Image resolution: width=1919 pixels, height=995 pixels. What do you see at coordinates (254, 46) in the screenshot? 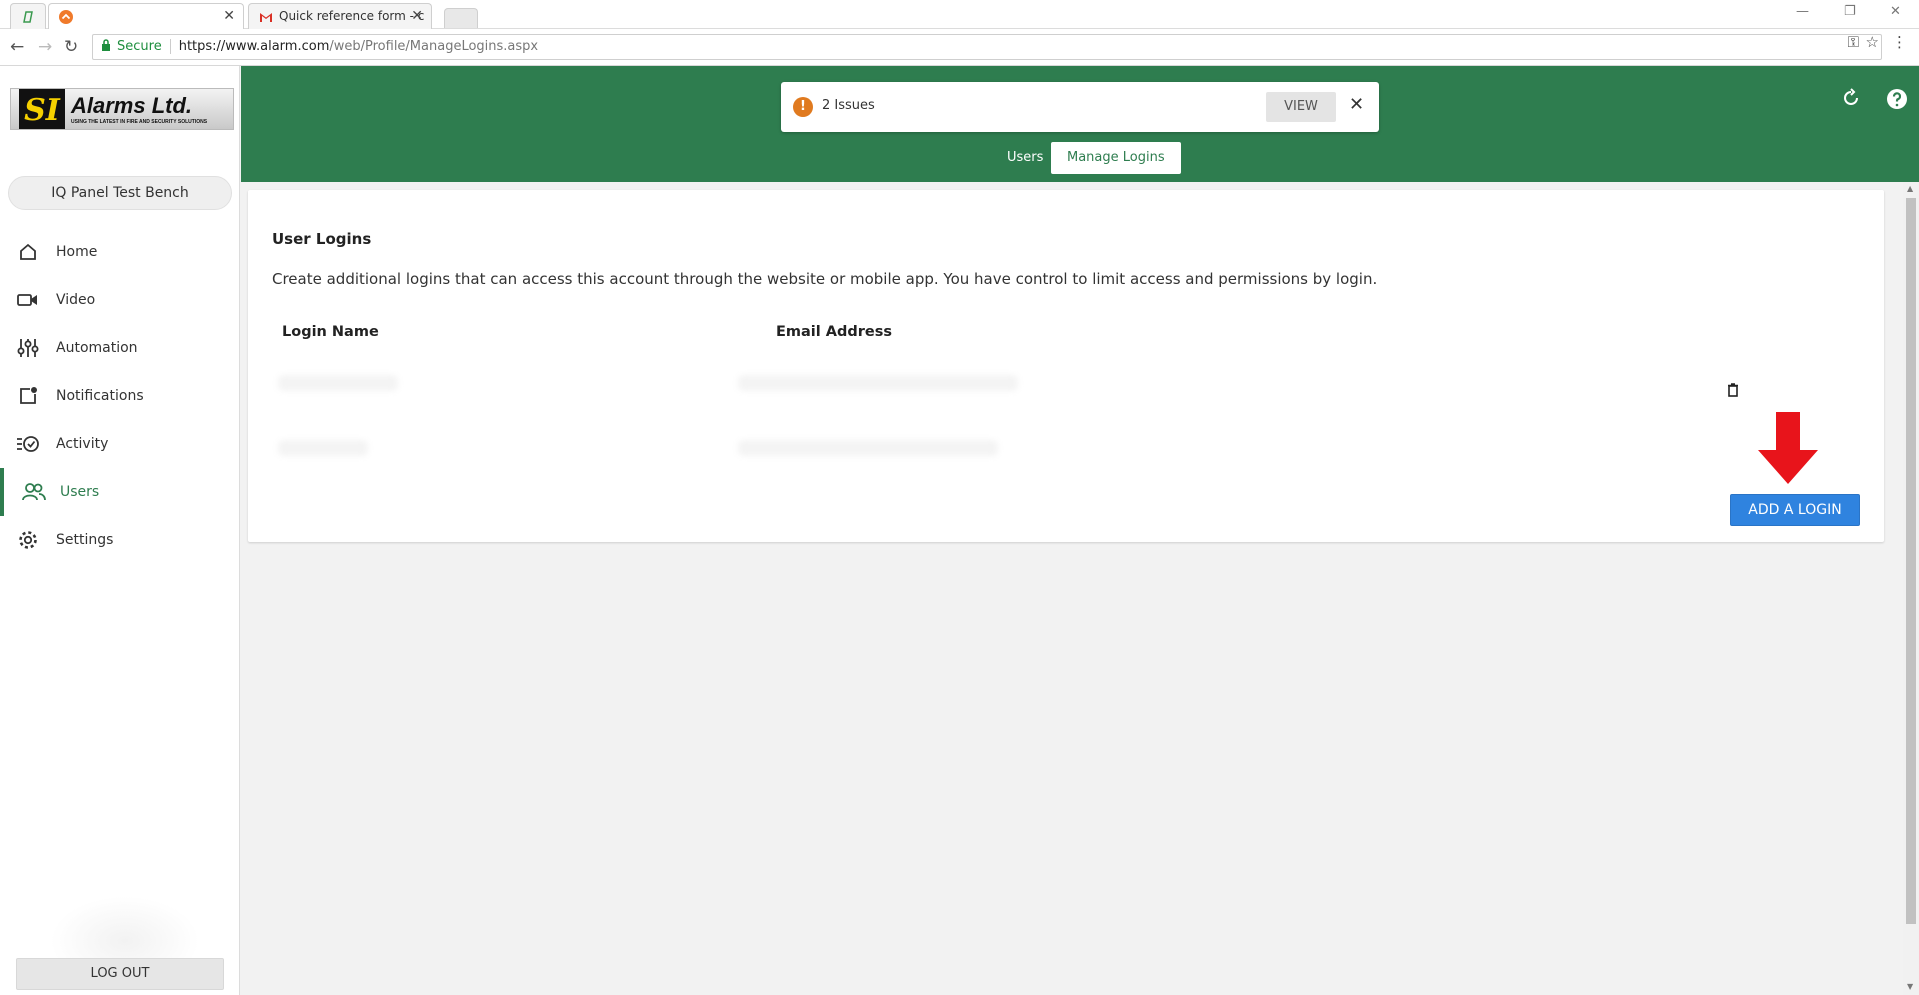
I see `url-host: https://www.alarm.com` at bounding box center [254, 46].